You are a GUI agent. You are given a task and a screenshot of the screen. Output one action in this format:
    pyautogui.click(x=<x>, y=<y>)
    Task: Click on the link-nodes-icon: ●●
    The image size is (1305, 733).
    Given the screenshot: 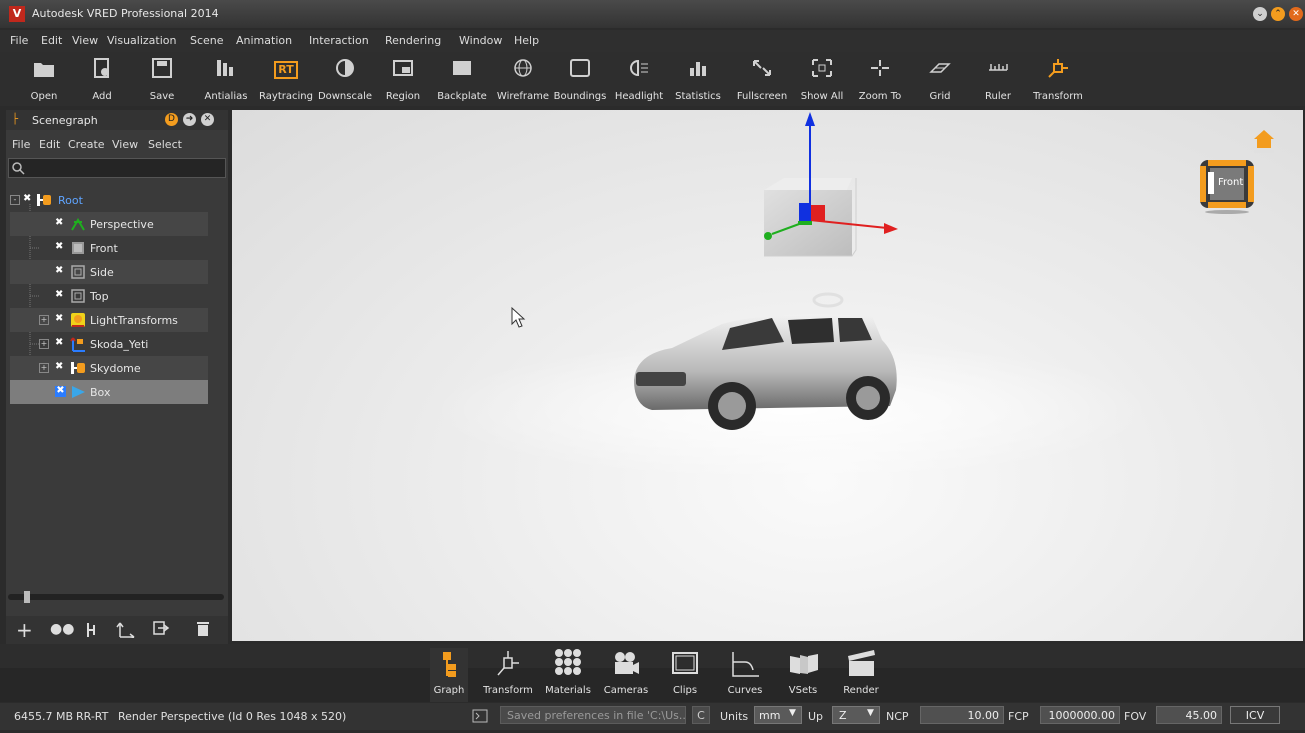 What is the action you would take?
    pyautogui.click(x=62, y=629)
    